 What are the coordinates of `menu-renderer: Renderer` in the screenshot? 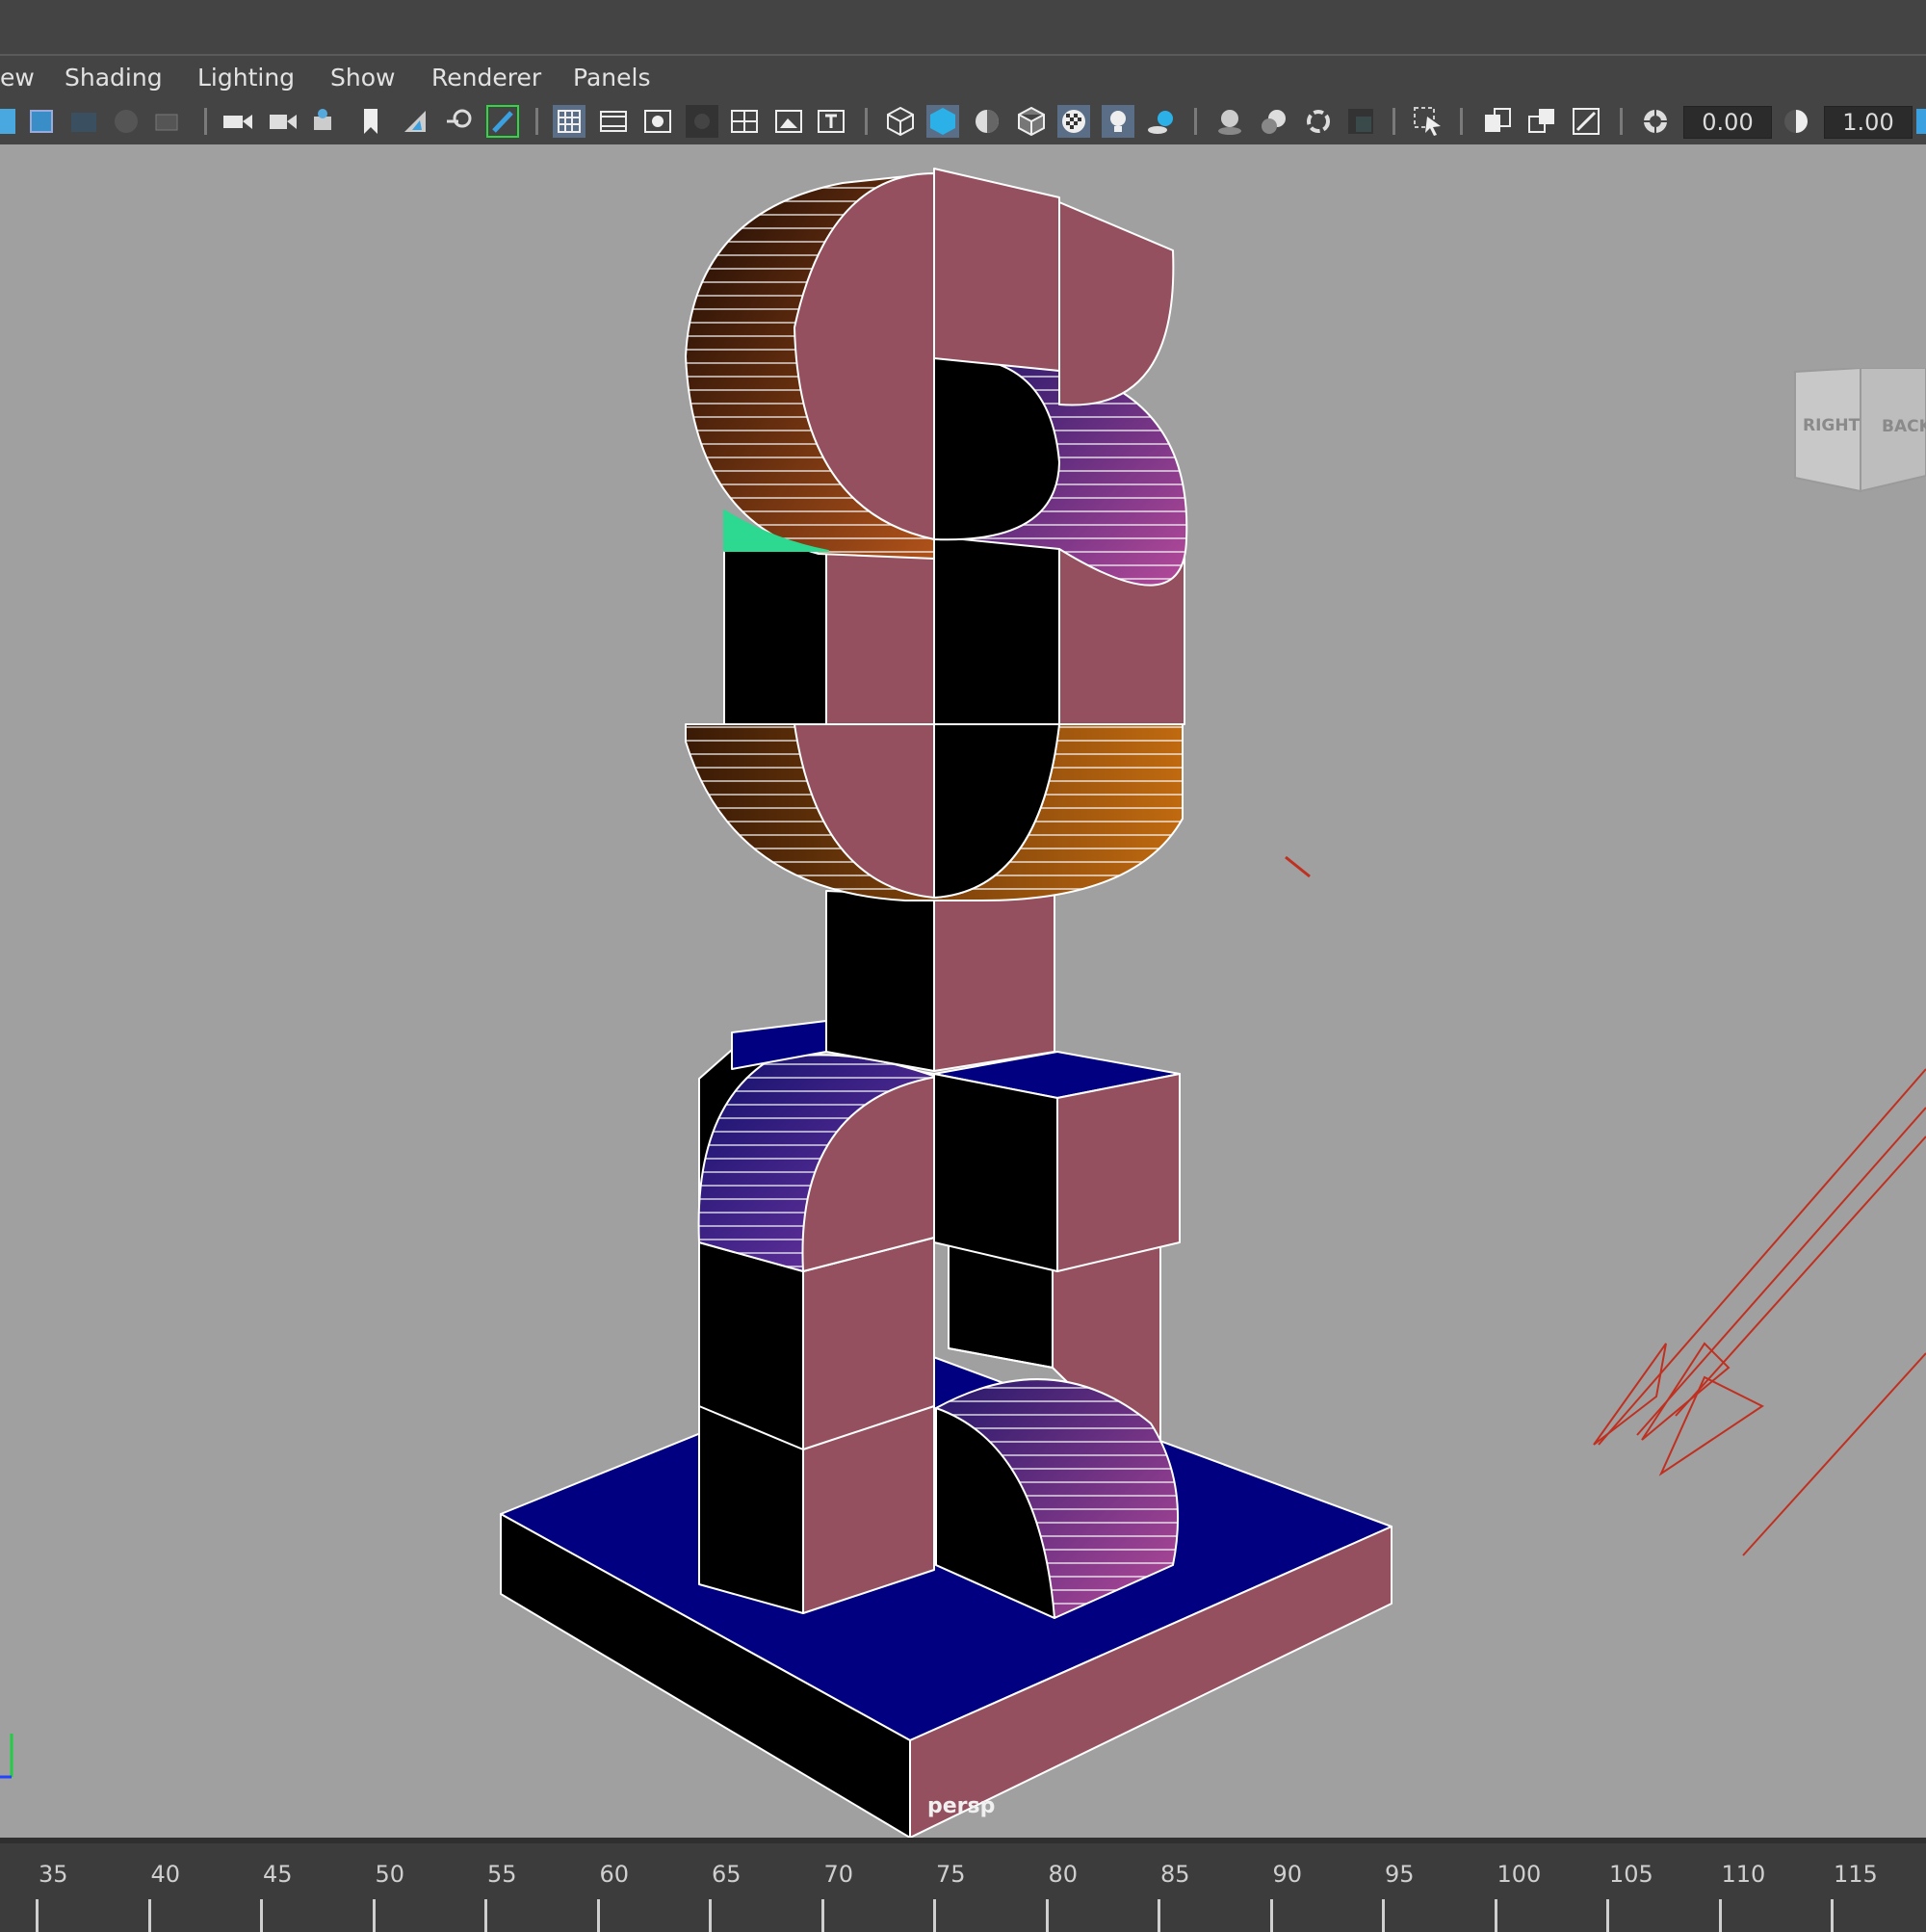 It's located at (486, 77).